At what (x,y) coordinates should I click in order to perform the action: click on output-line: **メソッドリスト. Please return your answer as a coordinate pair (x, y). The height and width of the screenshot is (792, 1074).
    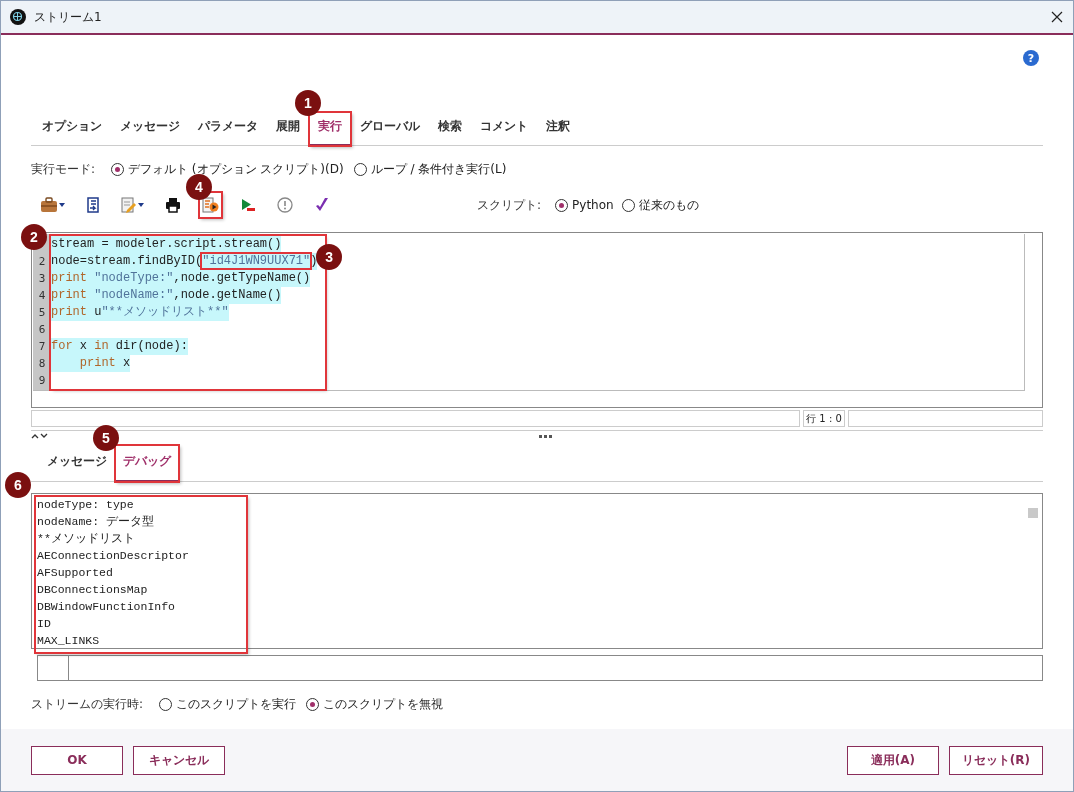
    Looking at the image, I should click on (86, 539).